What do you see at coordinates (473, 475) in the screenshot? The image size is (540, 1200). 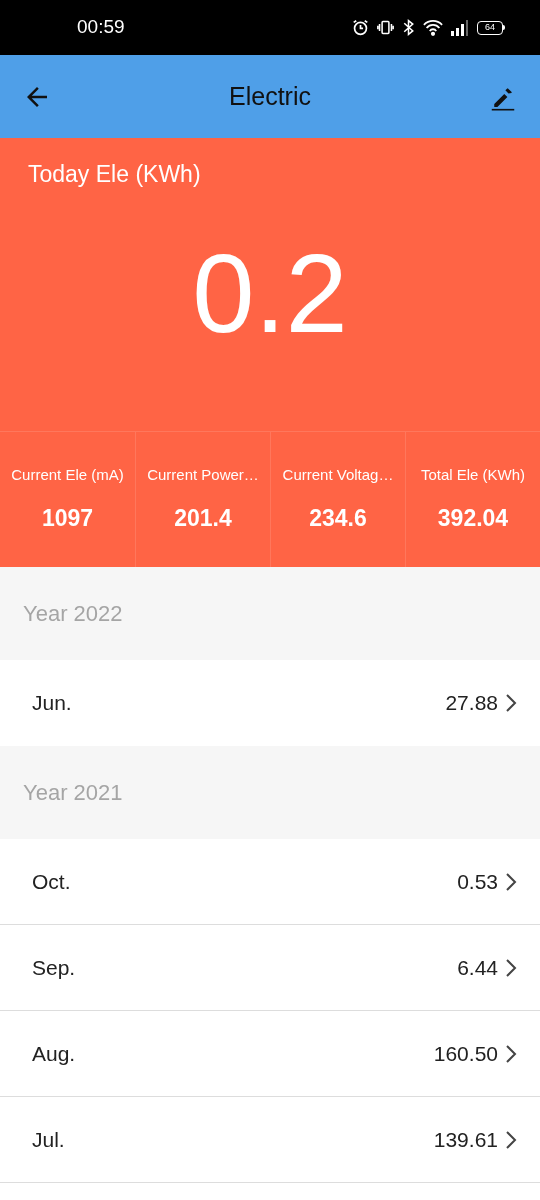 I see `stat-label: Total Ele (KWh)` at bounding box center [473, 475].